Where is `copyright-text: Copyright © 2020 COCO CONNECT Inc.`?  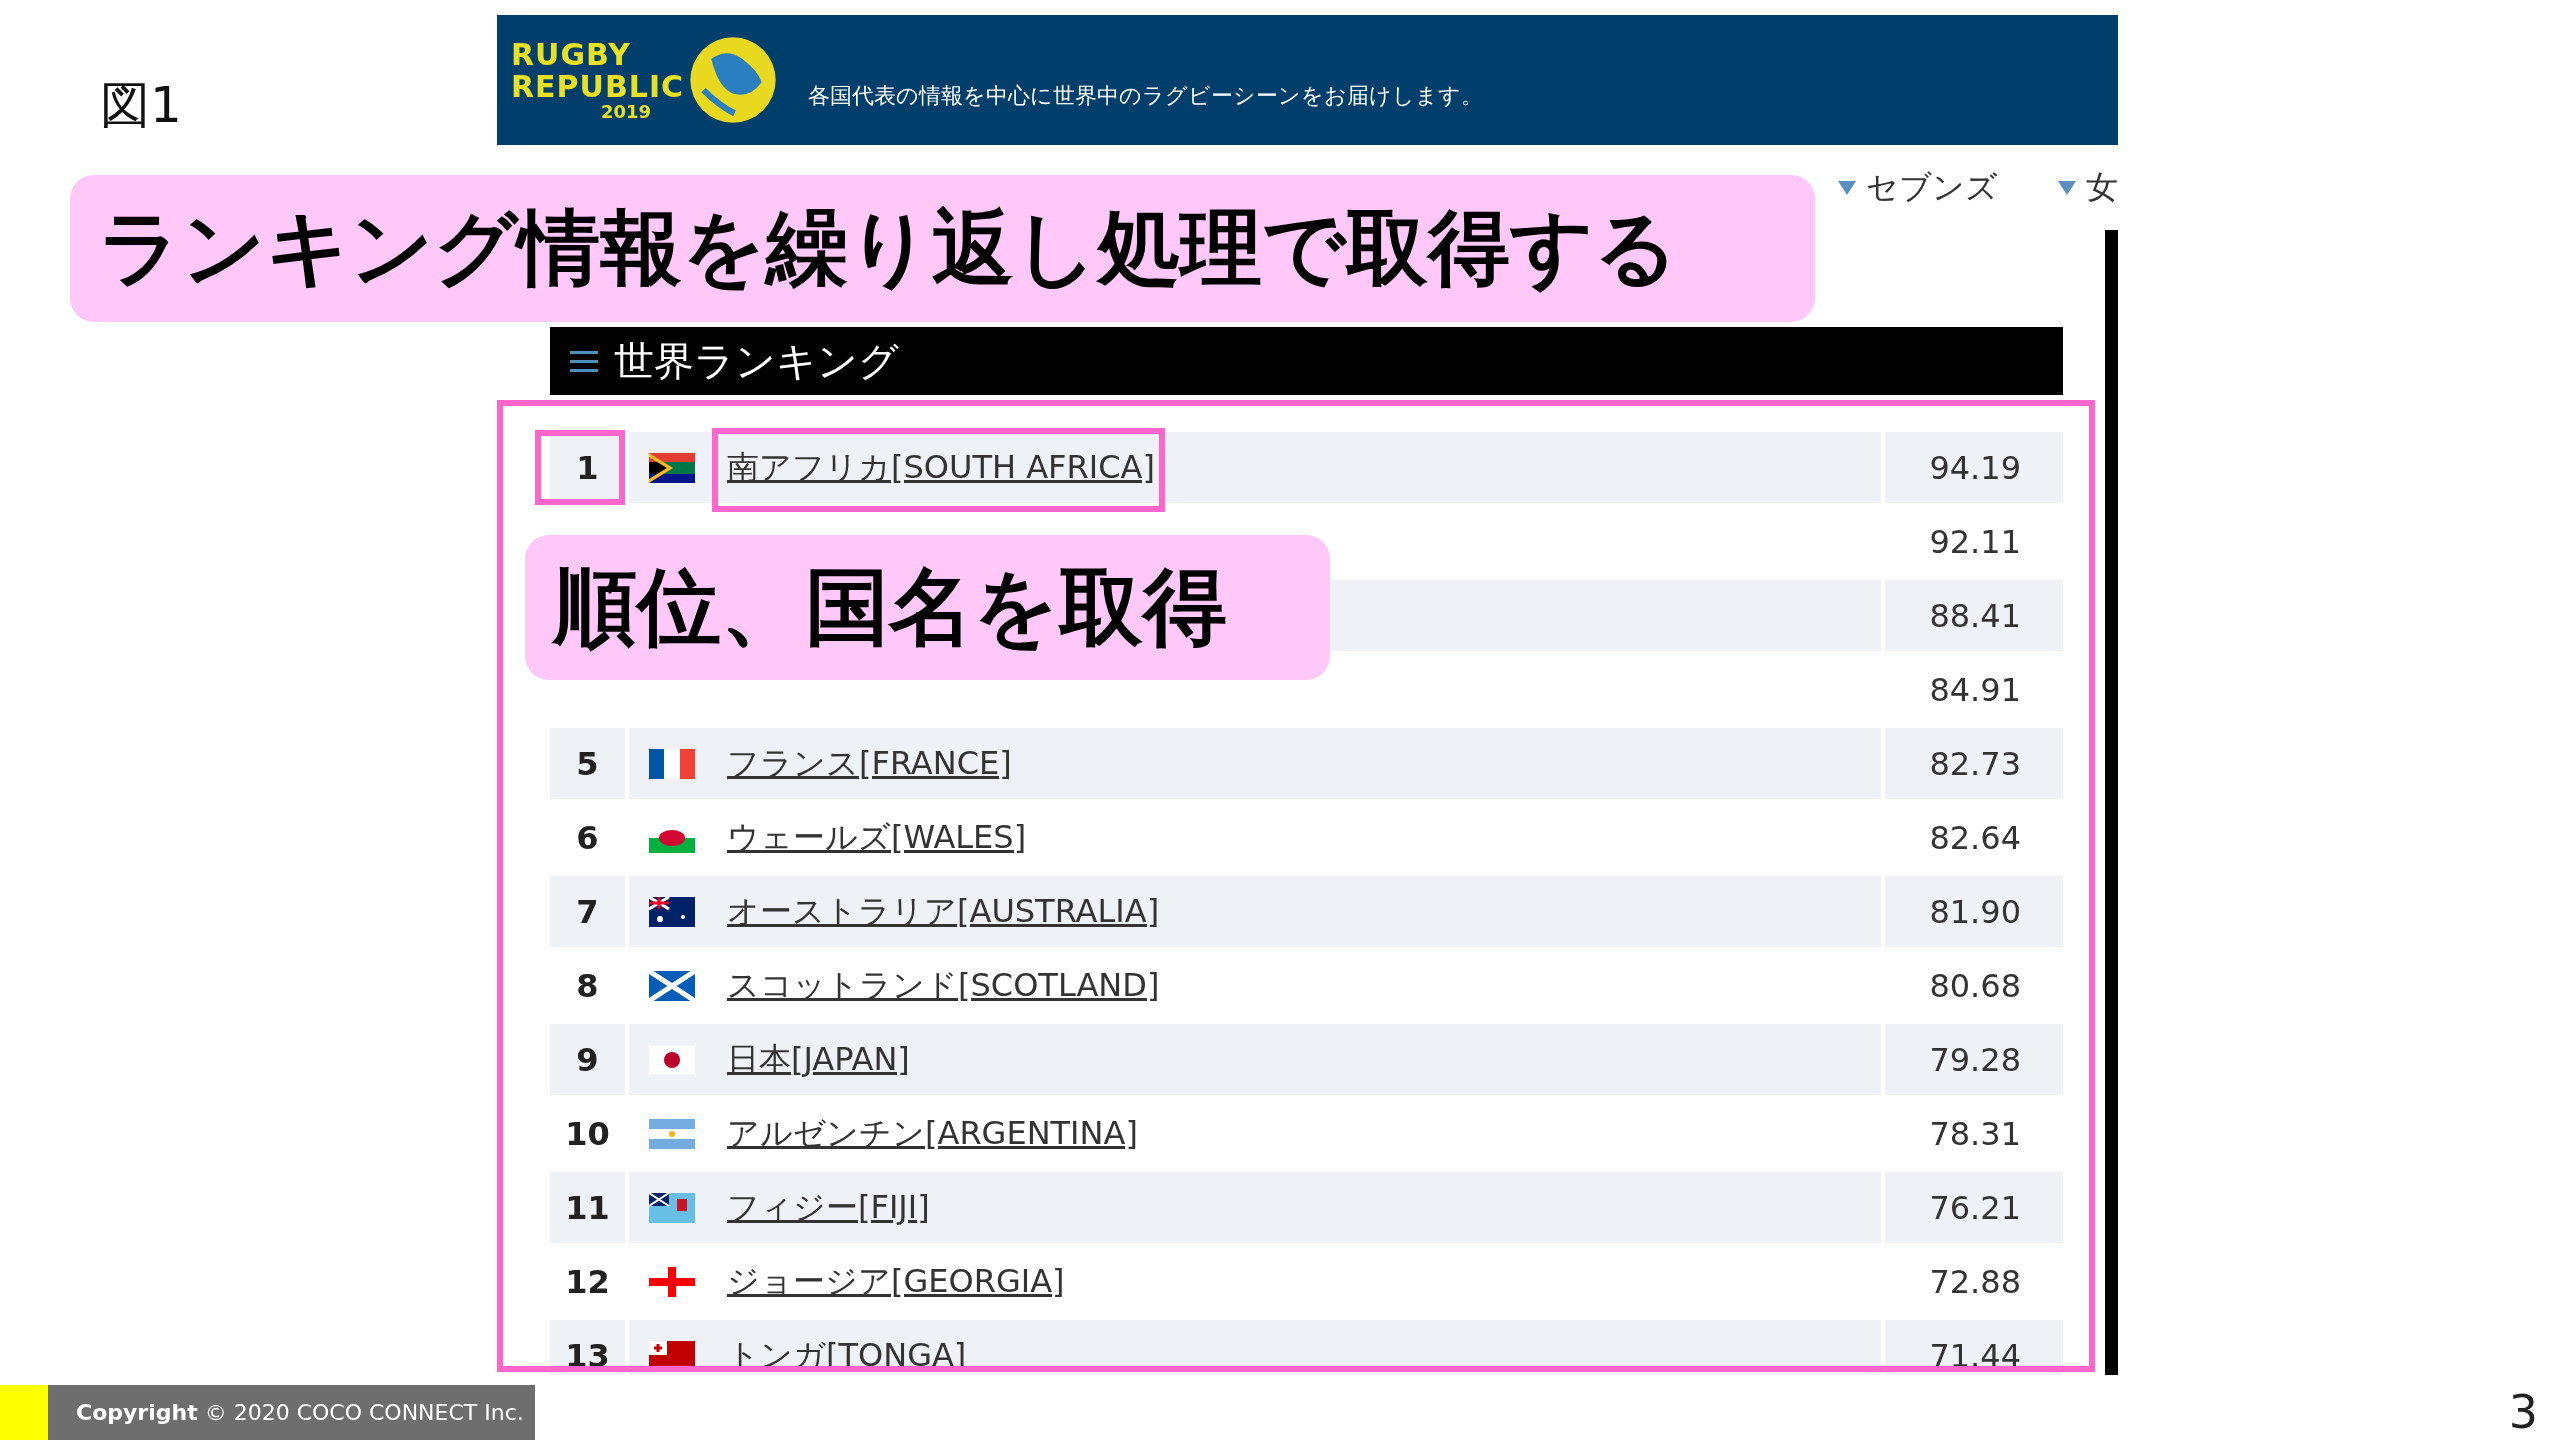
copyright-text: Copyright © 2020 COCO CONNECT Inc. is located at coordinates (291, 1412).